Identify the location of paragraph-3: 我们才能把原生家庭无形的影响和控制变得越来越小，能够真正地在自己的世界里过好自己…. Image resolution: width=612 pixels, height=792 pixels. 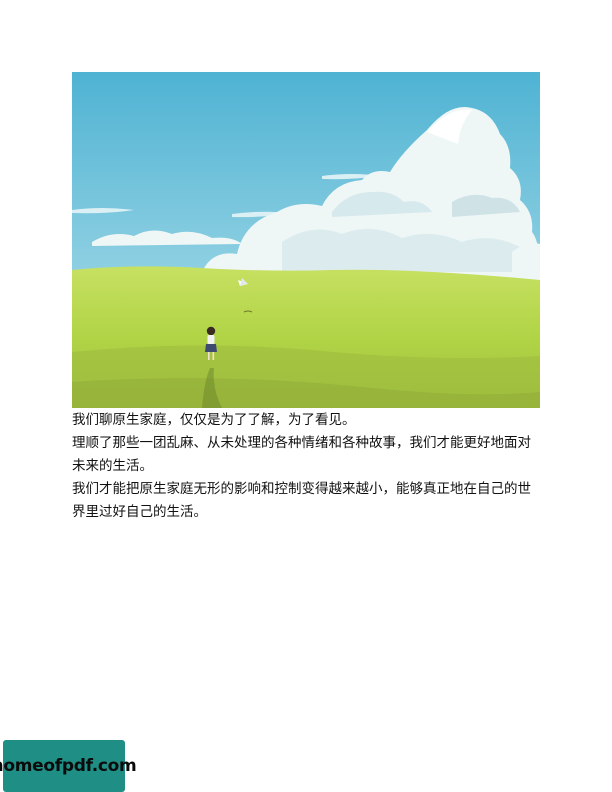
(301, 500).